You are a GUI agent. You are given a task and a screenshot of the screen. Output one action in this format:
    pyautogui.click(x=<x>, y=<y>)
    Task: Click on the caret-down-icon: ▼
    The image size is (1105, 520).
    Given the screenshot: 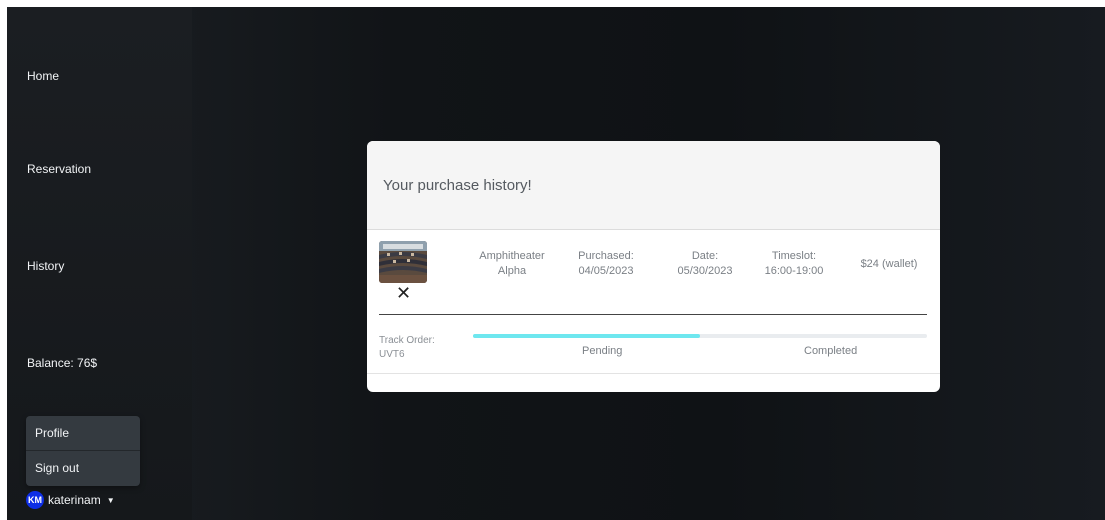 What is the action you would take?
    pyautogui.click(x=110, y=500)
    